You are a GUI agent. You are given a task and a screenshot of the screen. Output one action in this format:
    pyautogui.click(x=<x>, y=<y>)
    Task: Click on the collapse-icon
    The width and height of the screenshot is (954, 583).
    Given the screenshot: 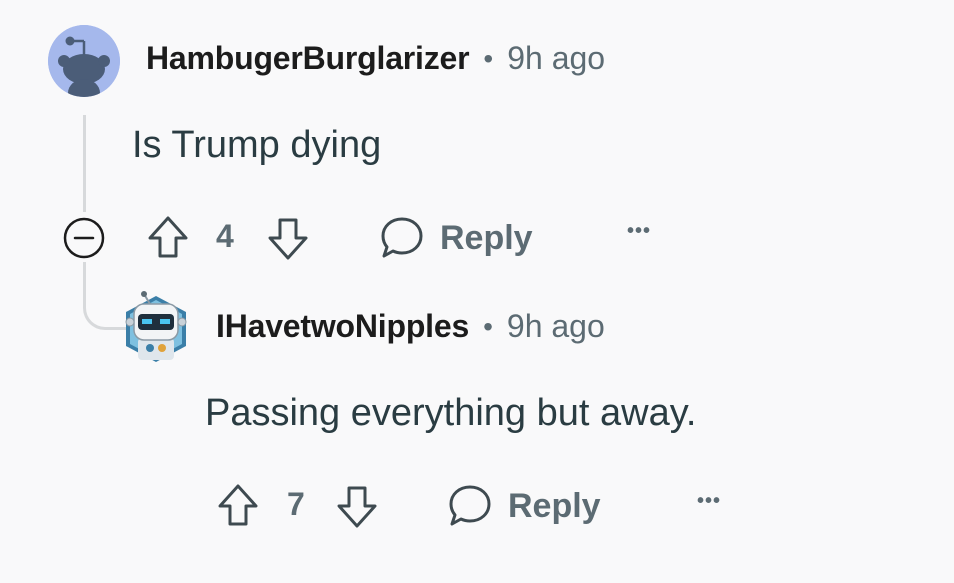 What is the action you would take?
    pyautogui.click(x=84, y=238)
    